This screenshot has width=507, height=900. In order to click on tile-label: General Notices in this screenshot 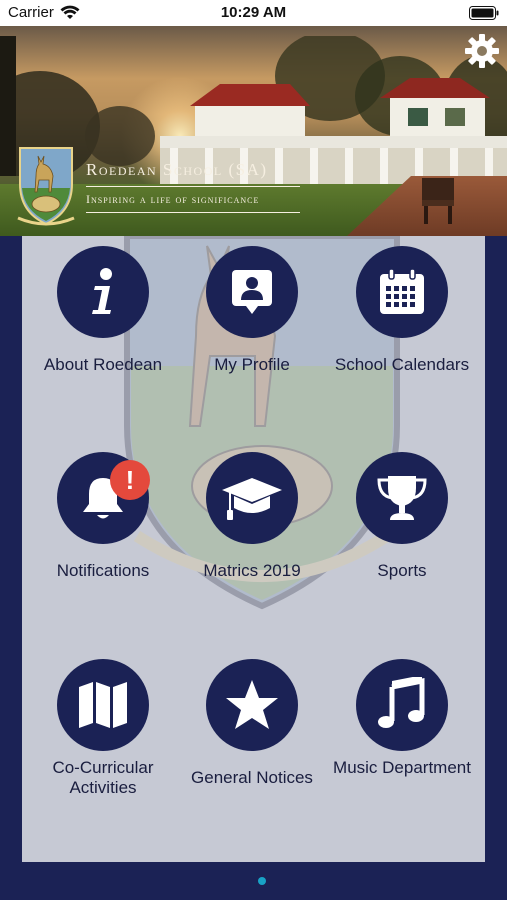, I will do `click(252, 777)`.